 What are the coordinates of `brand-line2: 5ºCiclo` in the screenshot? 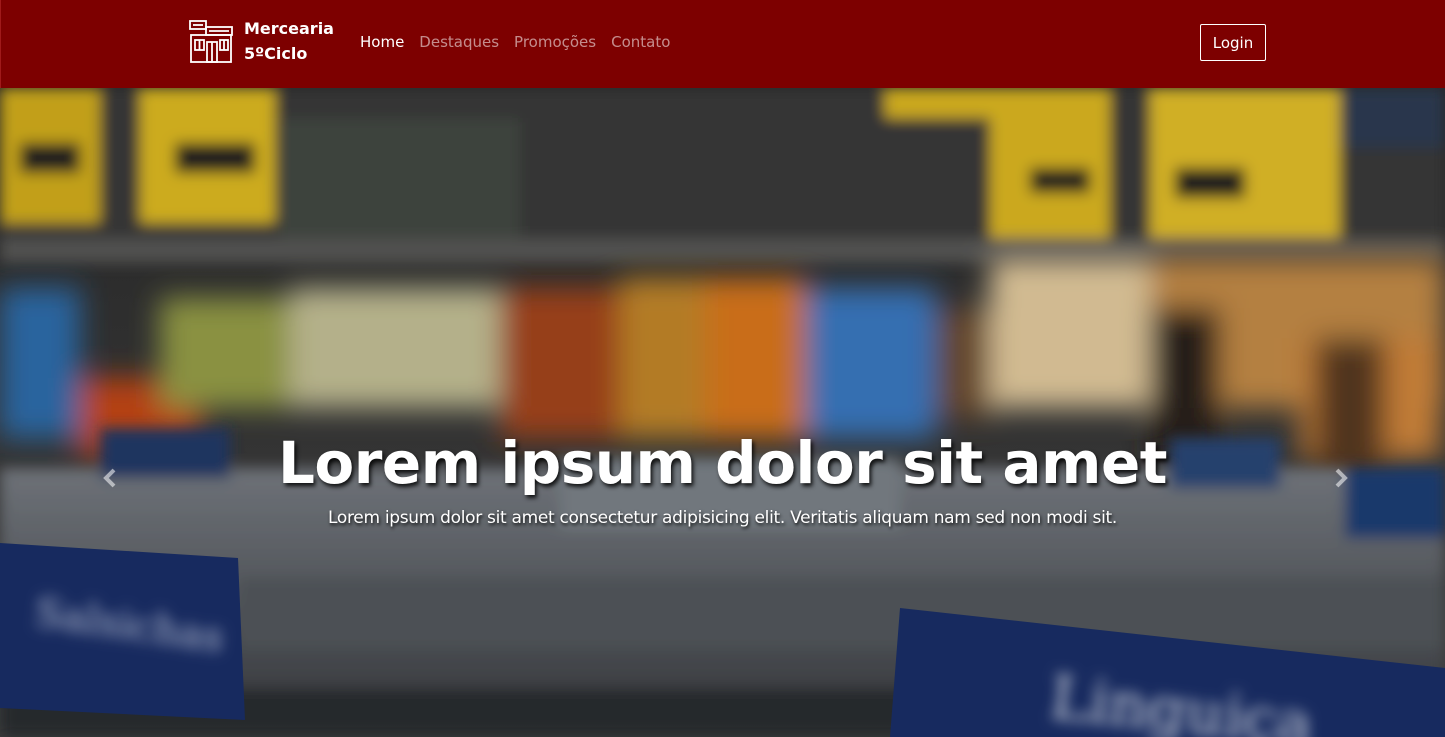 It's located at (276, 53).